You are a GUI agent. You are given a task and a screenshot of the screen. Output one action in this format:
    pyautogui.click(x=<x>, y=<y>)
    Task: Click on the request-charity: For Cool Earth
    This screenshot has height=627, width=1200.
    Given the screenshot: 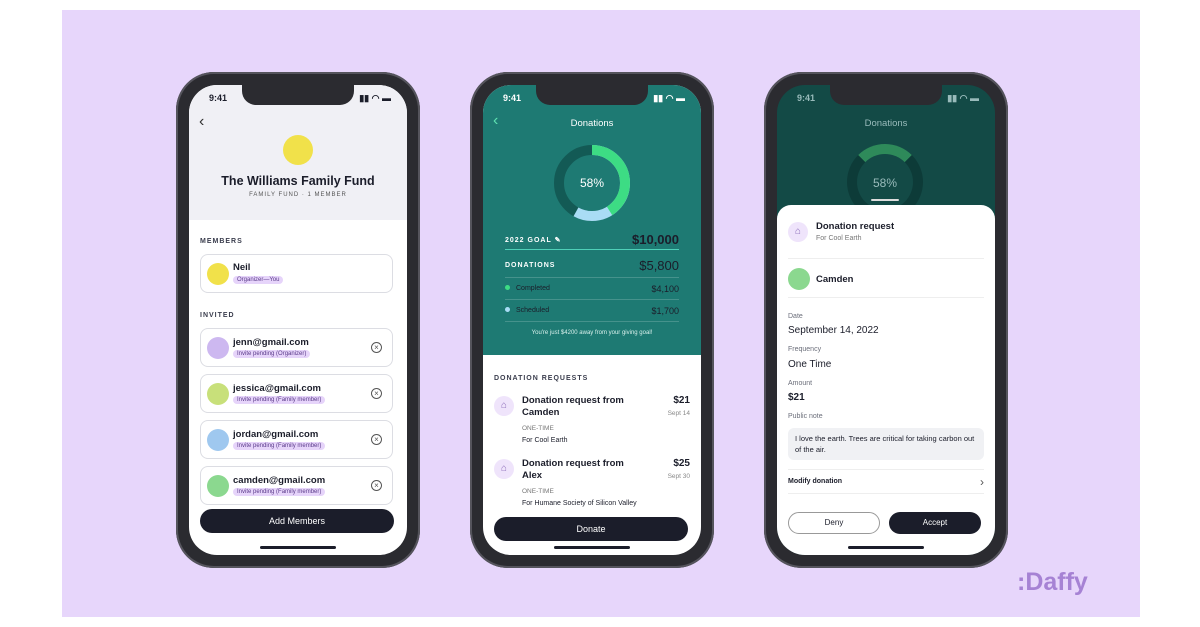 What is the action you would take?
    pyautogui.click(x=545, y=440)
    